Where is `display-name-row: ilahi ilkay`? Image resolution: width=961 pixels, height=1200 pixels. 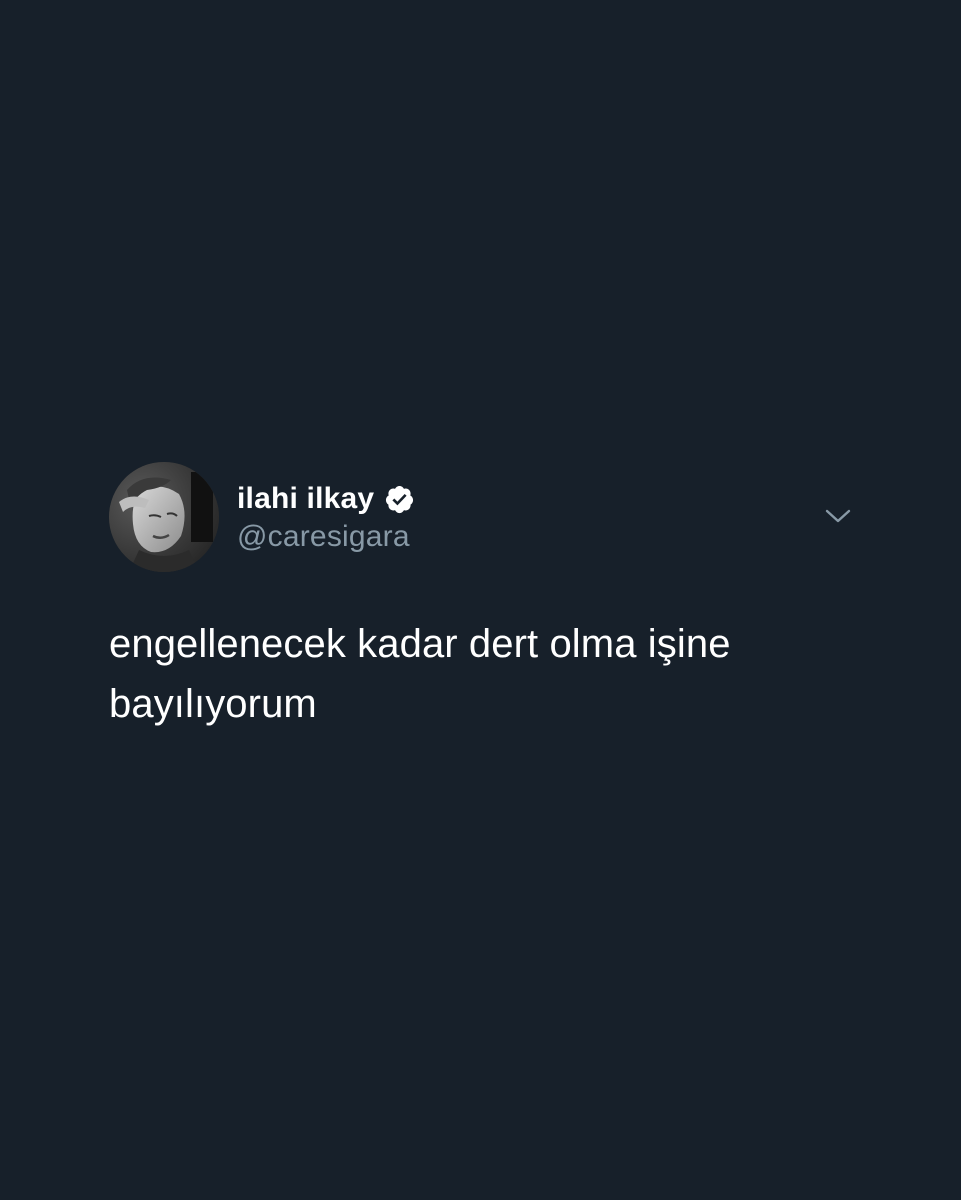 display-name-row: ilahi ilkay is located at coordinates (326, 499).